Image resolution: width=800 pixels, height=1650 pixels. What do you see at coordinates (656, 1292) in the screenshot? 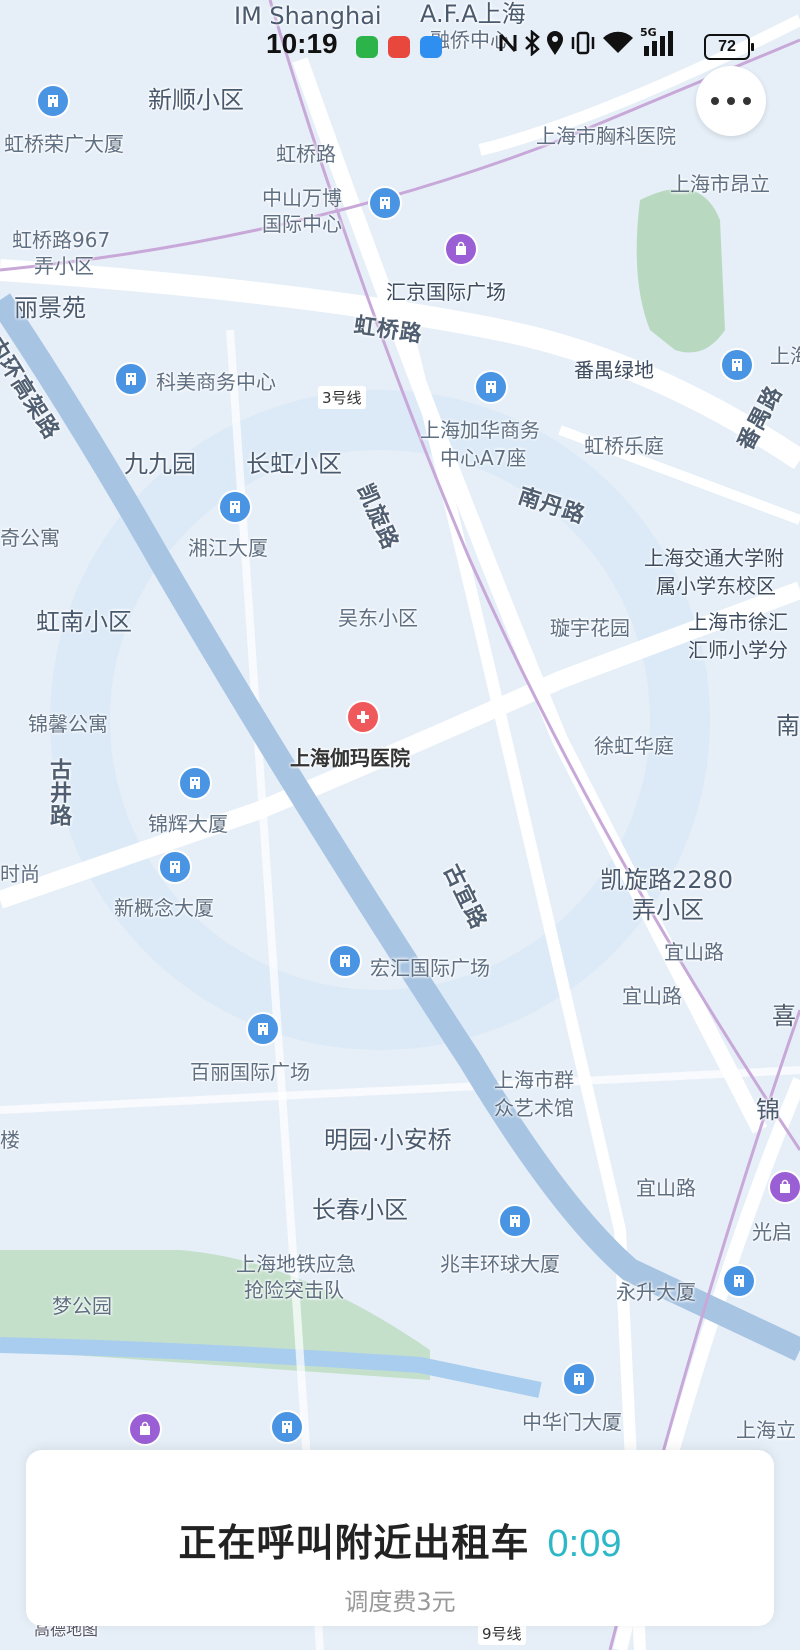
I see `map-label: 永升大厦` at bounding box center [656, 1292].